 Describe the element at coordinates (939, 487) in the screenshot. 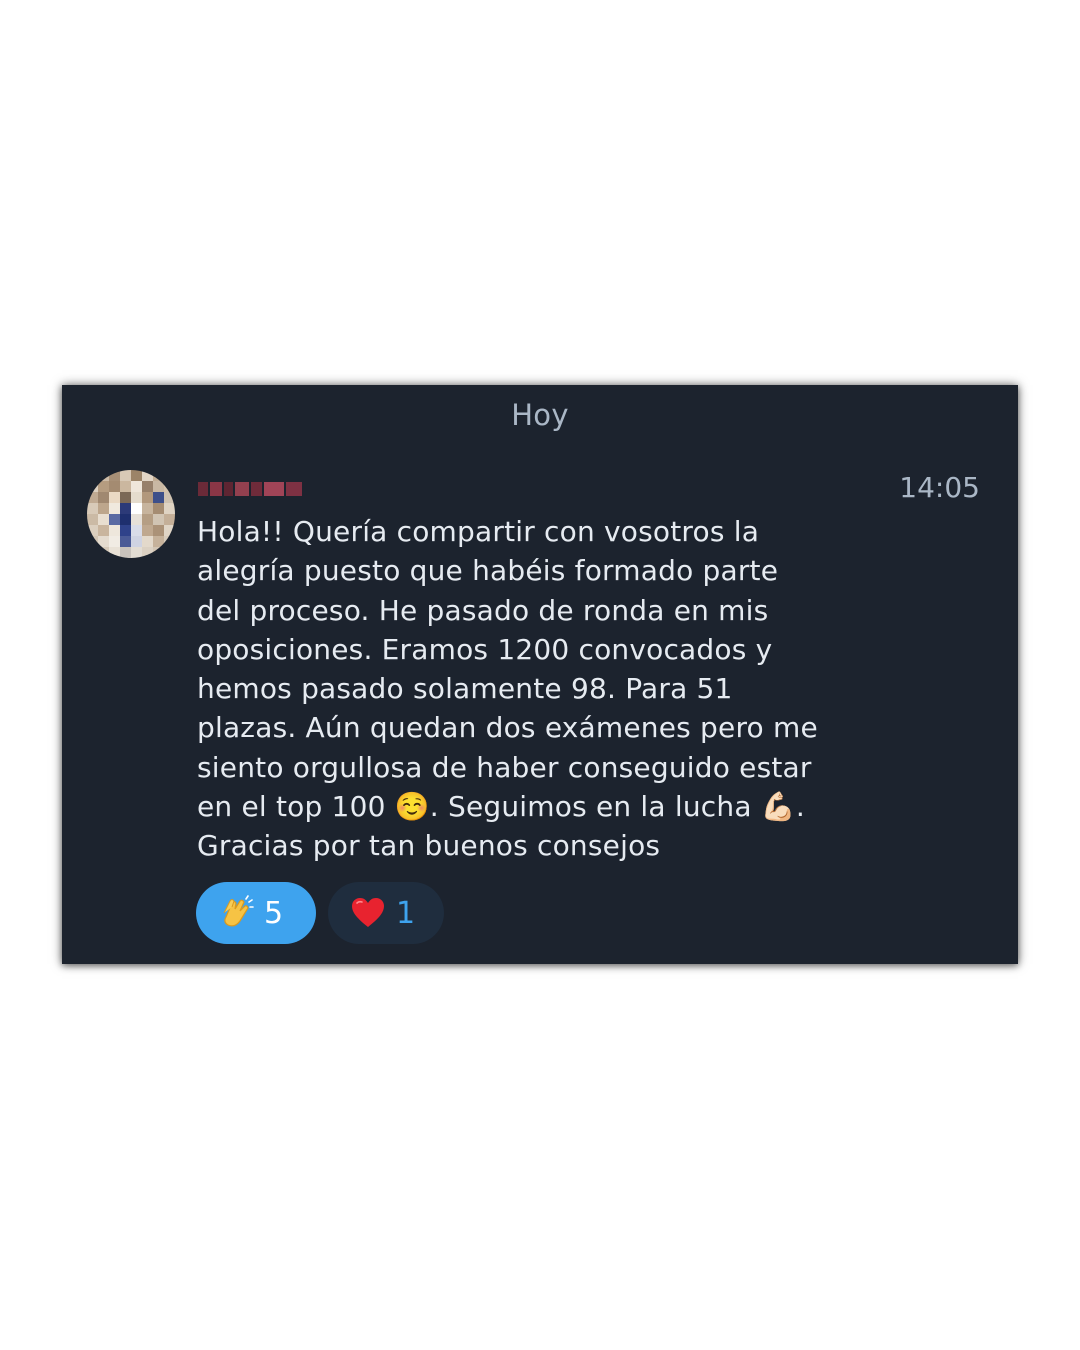

I see `message-timestamp: 14:05` at that location.